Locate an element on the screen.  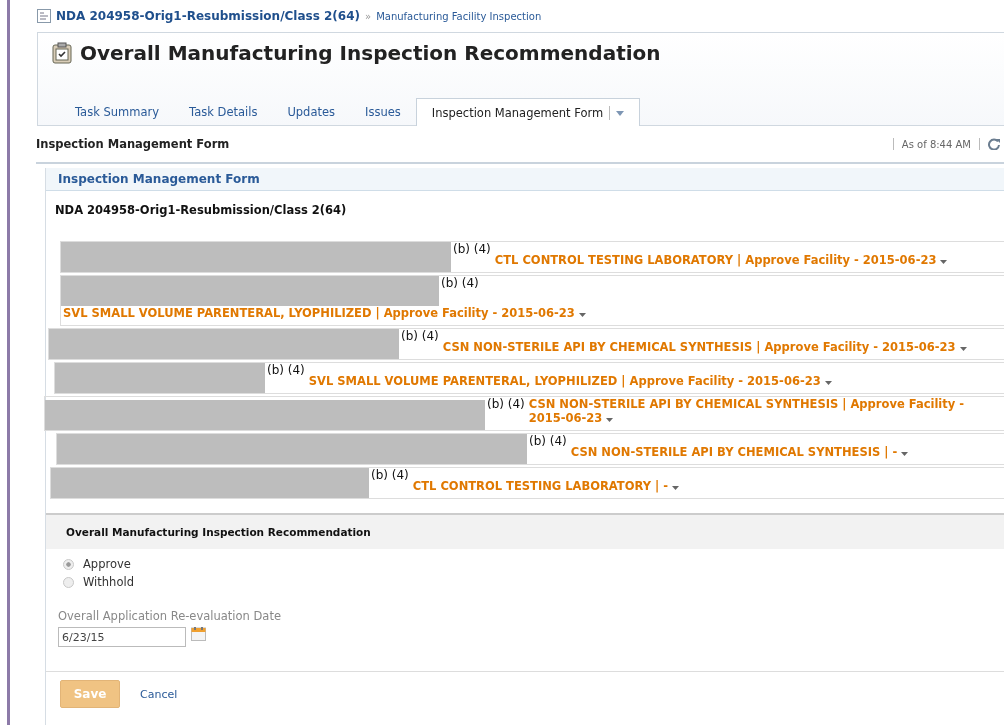
tab: Issues is located at coordinates (383, 111).